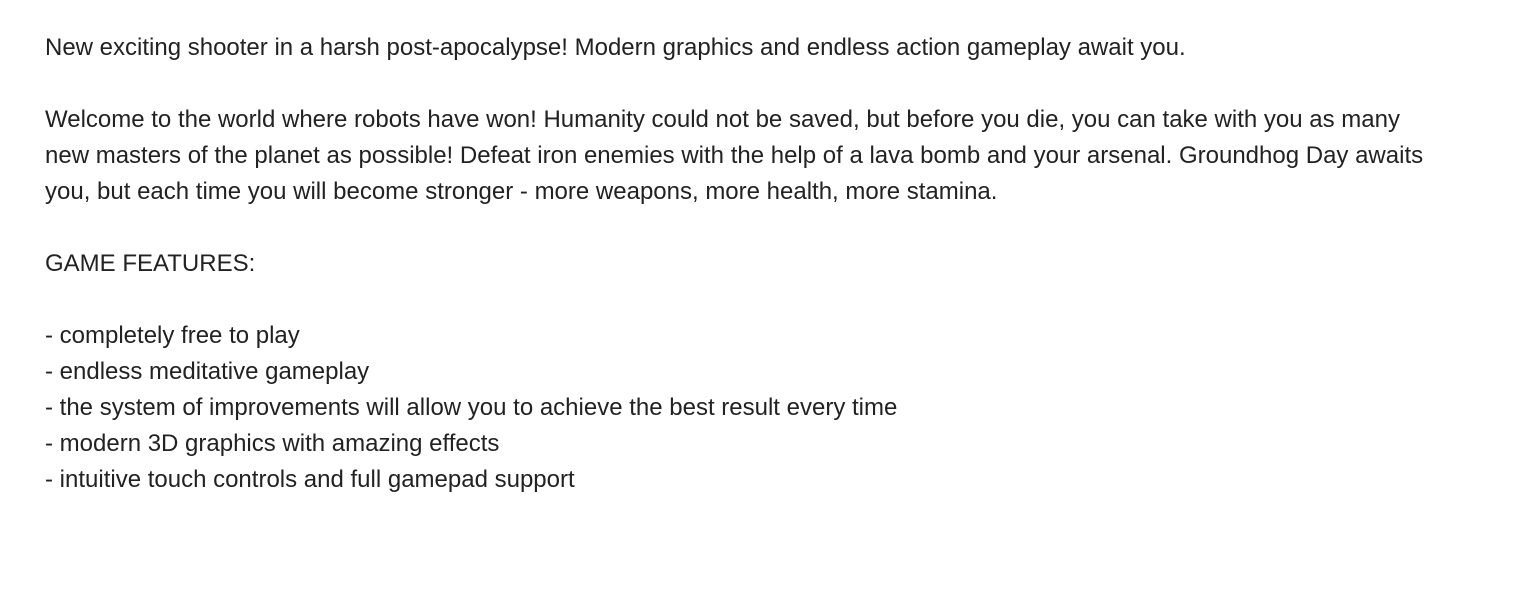 This screenshot has width=1534, height=590. What do you see at coordinates (150, 263) in the screenshot?
I see `features-heading: GAME FEATURES:` at bounding box center [150, 263].